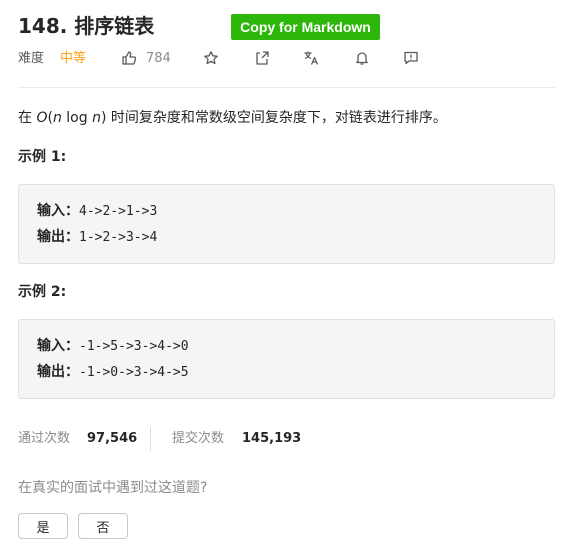 The image size is (577, 545). I want to click on problem-description: 在 O(n log n) 时间复杂度和常数级空间复杂度下，对链表进行排序。, so click(232, 118).